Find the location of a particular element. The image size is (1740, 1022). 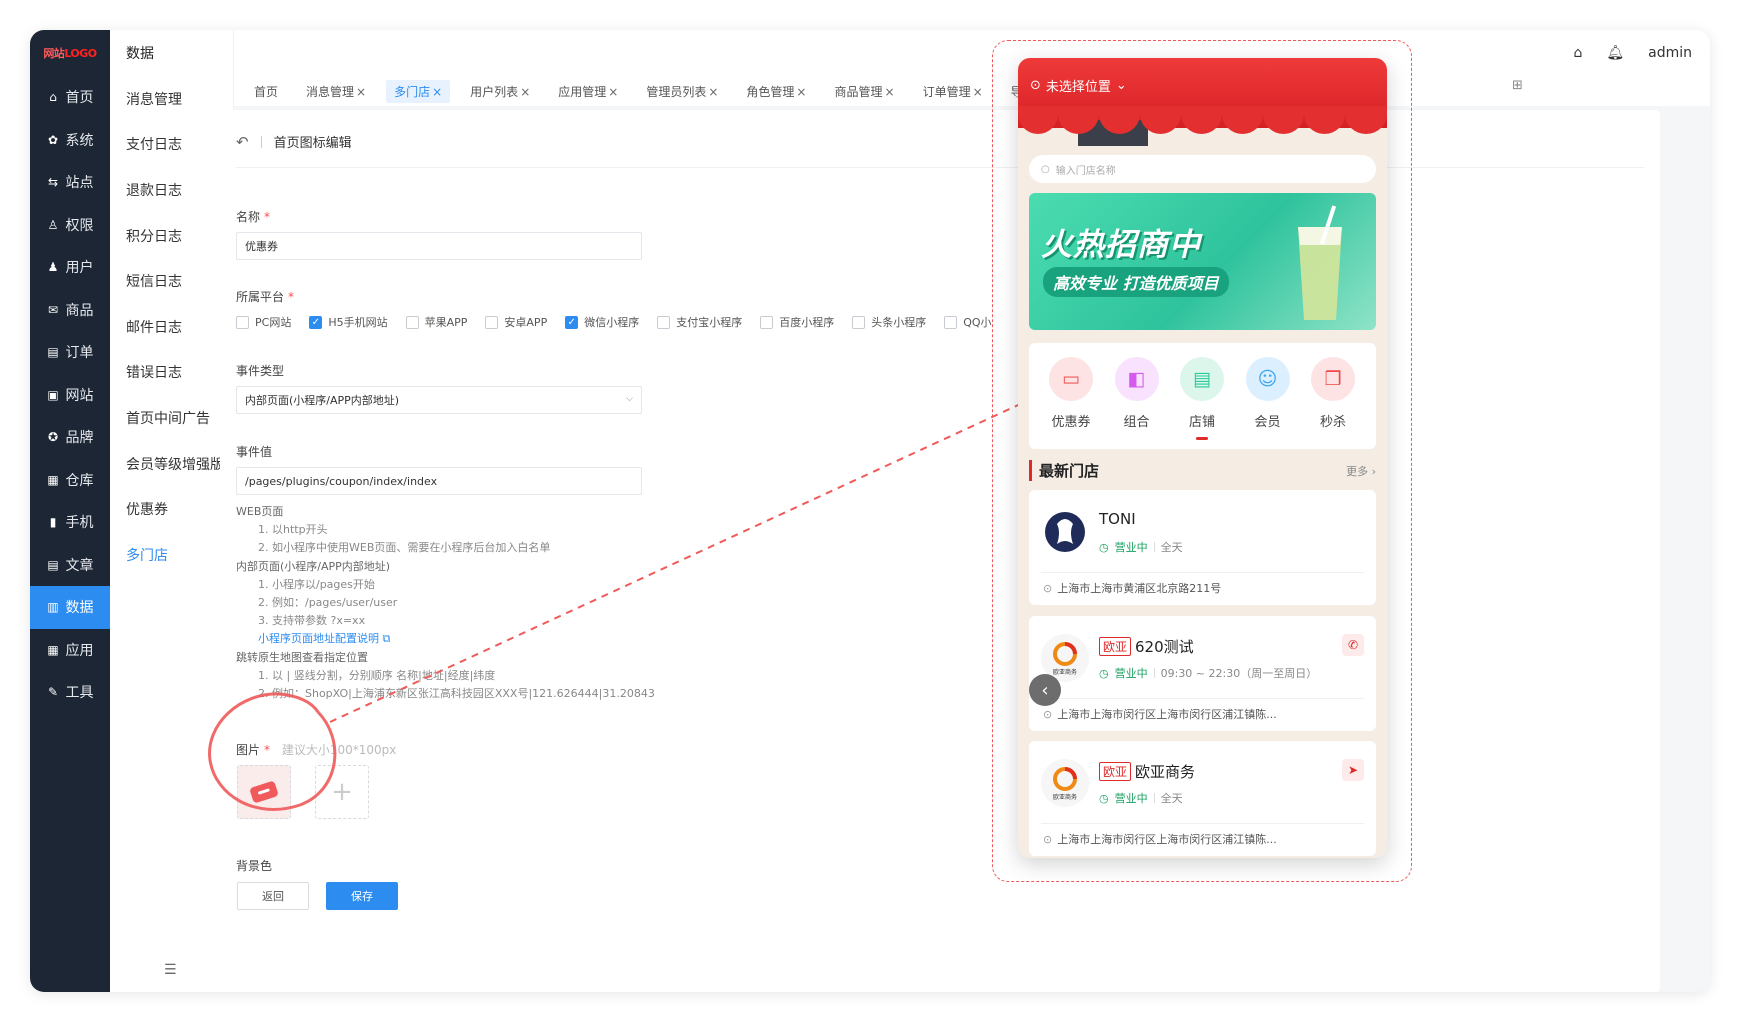

store-logo: 欧亚商务 is located at coordinates (1065, 783).